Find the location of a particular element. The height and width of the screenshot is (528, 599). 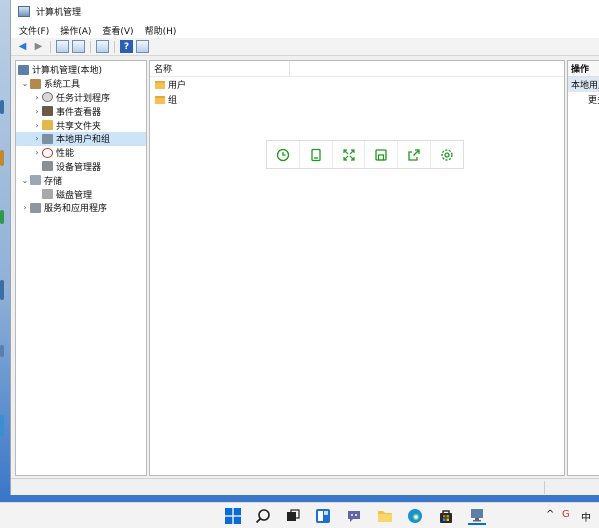

start-button is located at coordinates (233, 516).